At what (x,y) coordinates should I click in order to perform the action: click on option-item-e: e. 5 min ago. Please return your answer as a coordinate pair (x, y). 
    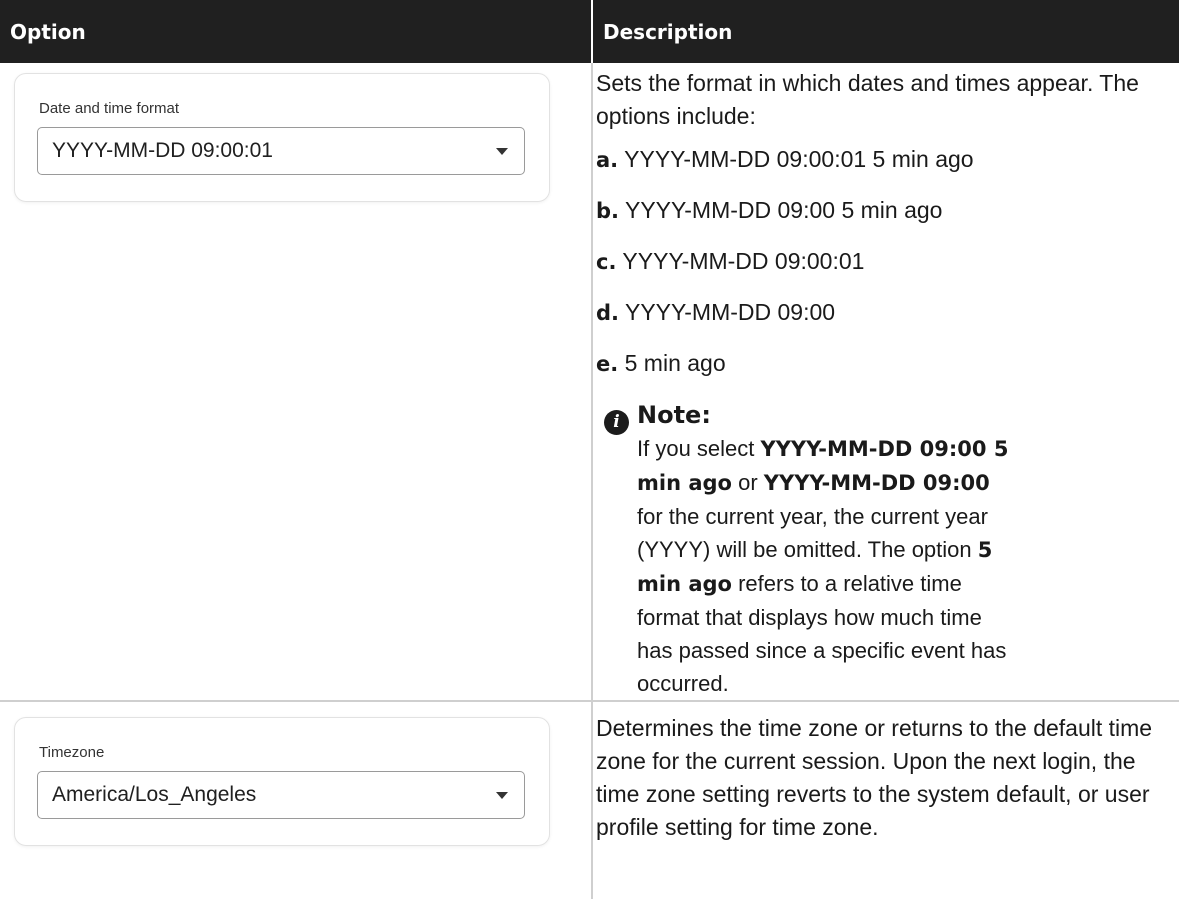
    Looking at the image, I should click on (880, 364).